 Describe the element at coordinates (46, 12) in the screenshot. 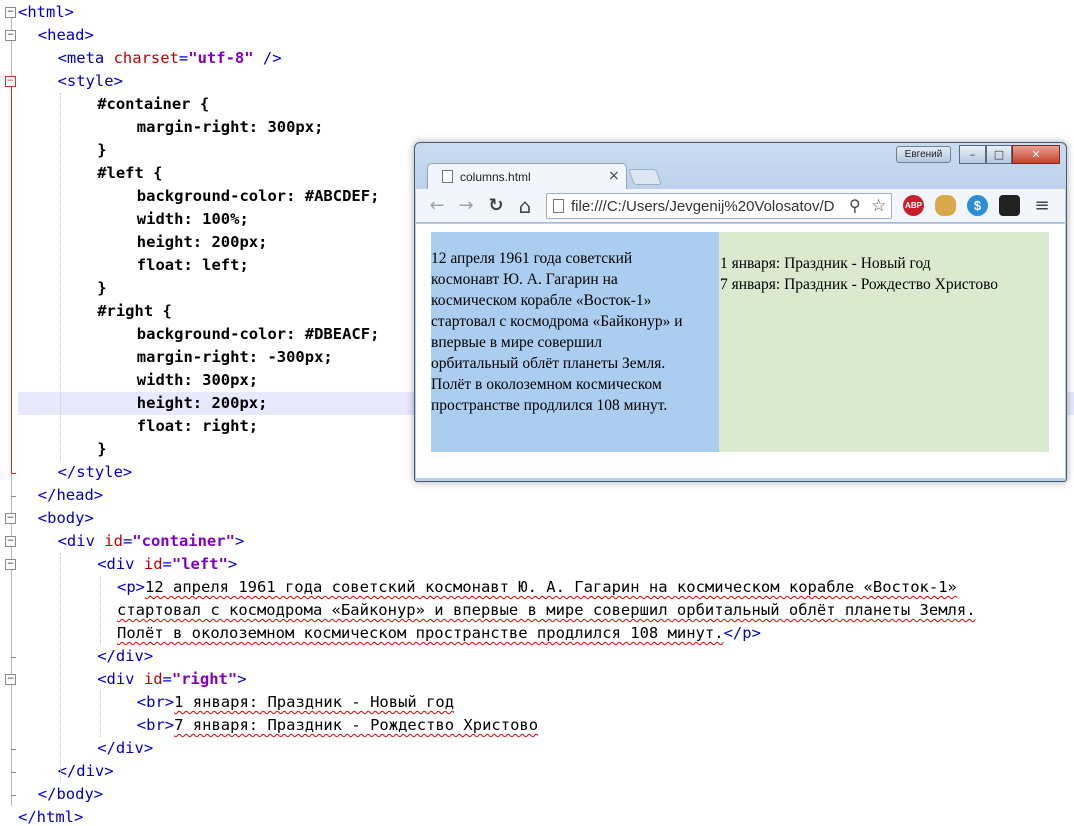

I see `code-line: <html>` at that location.